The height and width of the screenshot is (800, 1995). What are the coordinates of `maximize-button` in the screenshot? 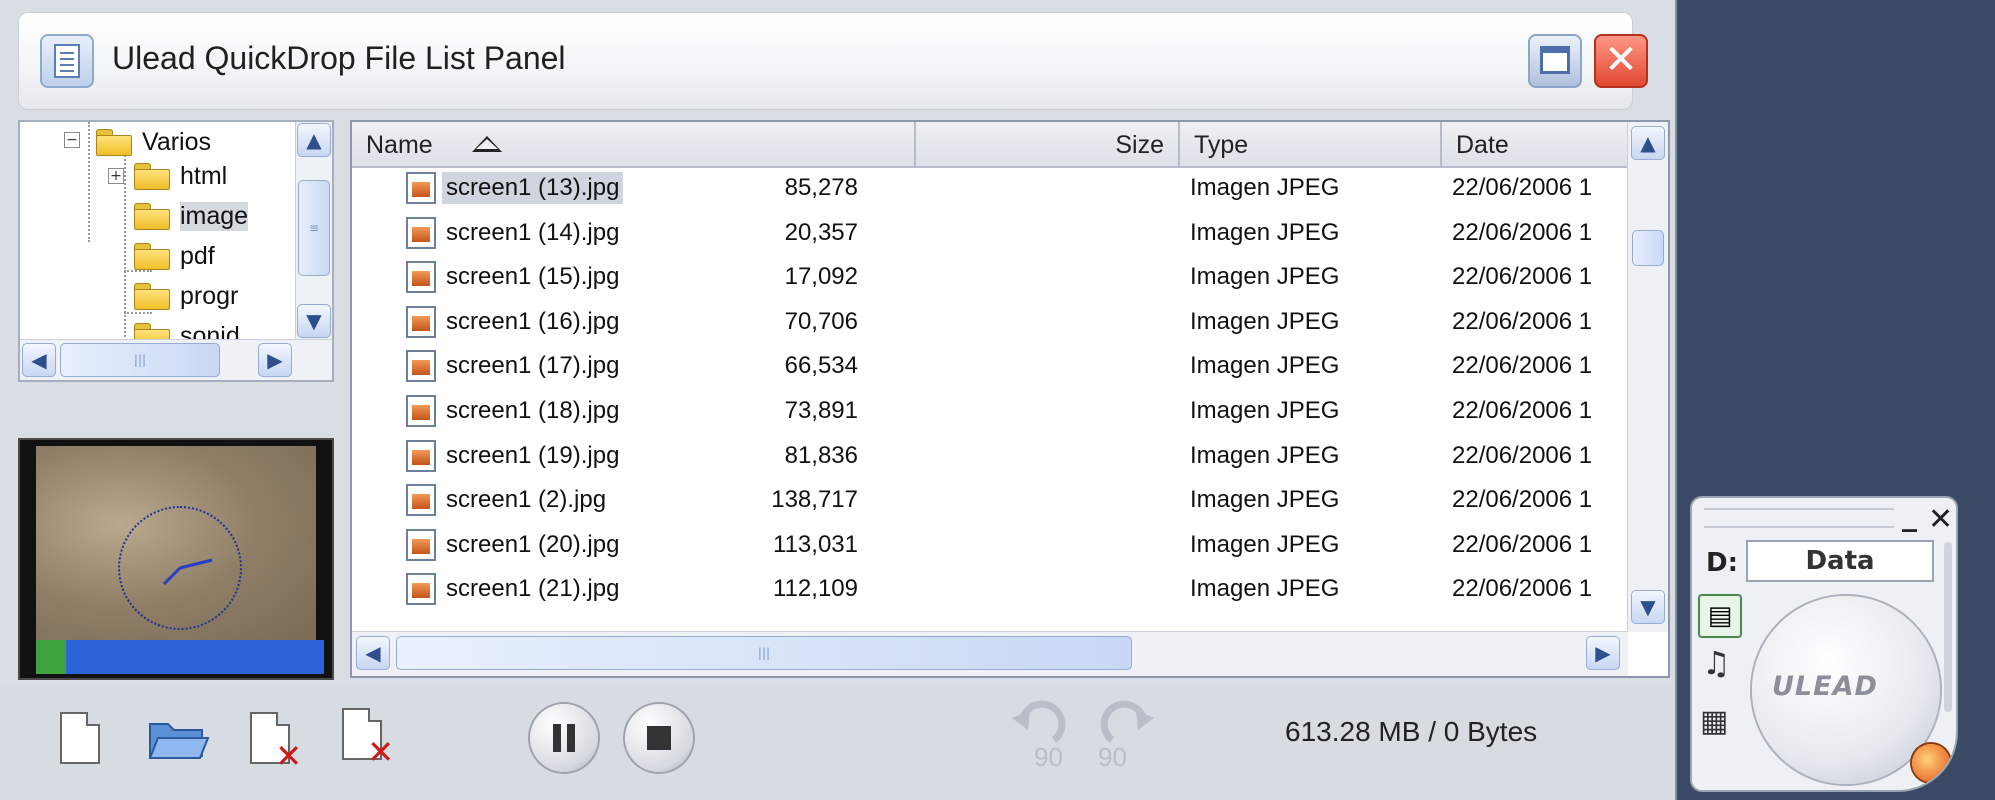 It's located at (1555, 61).